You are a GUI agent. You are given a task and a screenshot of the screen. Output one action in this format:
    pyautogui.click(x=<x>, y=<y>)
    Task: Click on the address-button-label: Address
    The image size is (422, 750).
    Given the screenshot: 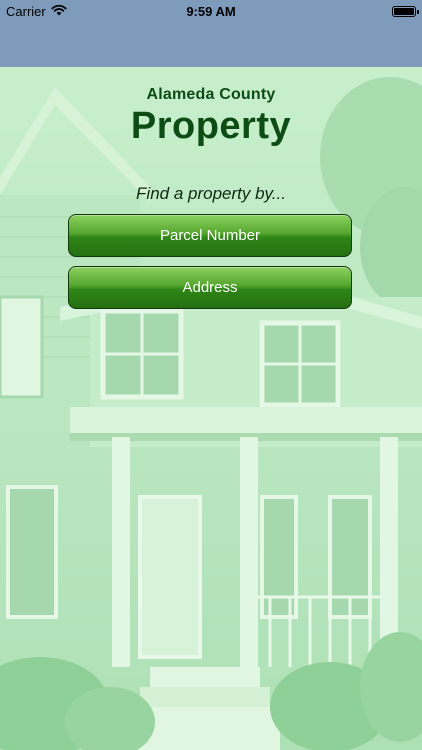 What is the action you would take?
    pyautogui.click(x=210, y=287)
    